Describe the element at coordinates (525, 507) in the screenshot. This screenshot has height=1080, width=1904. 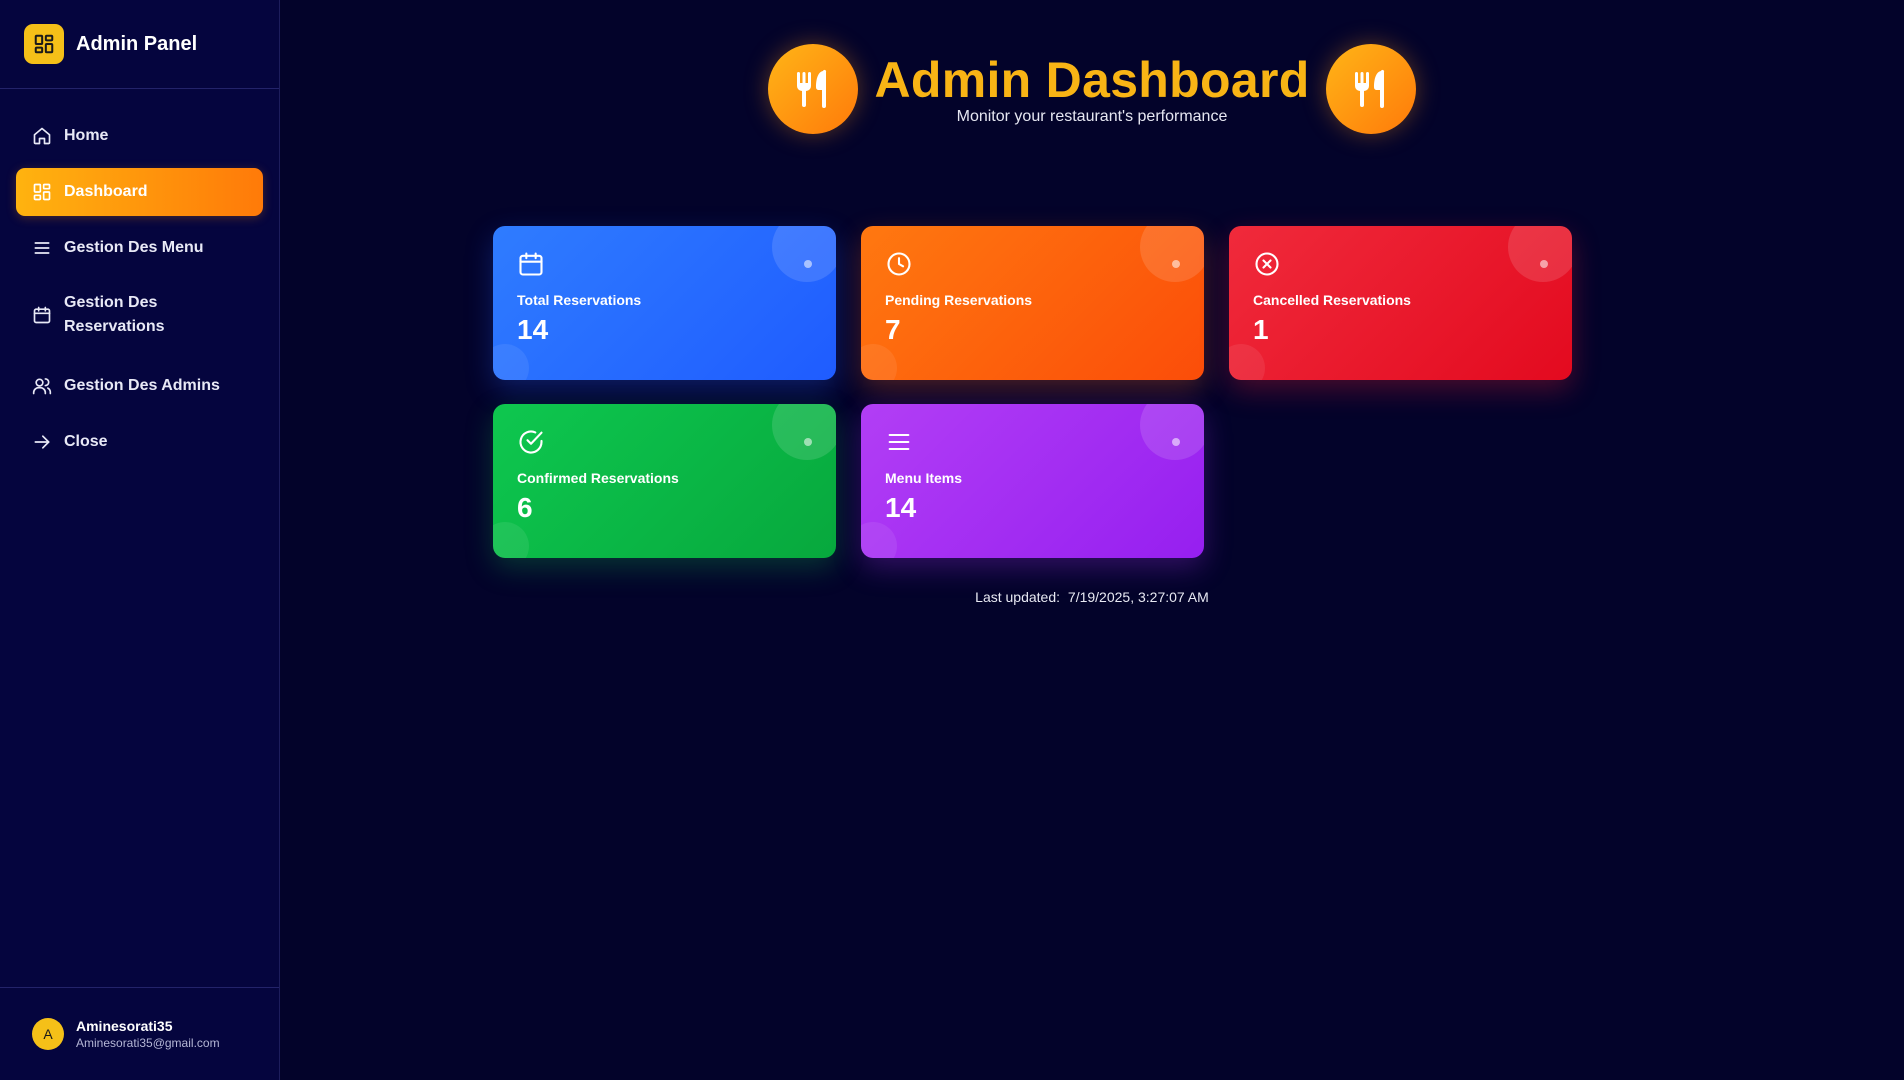
I see `card-value: 6` at that location.